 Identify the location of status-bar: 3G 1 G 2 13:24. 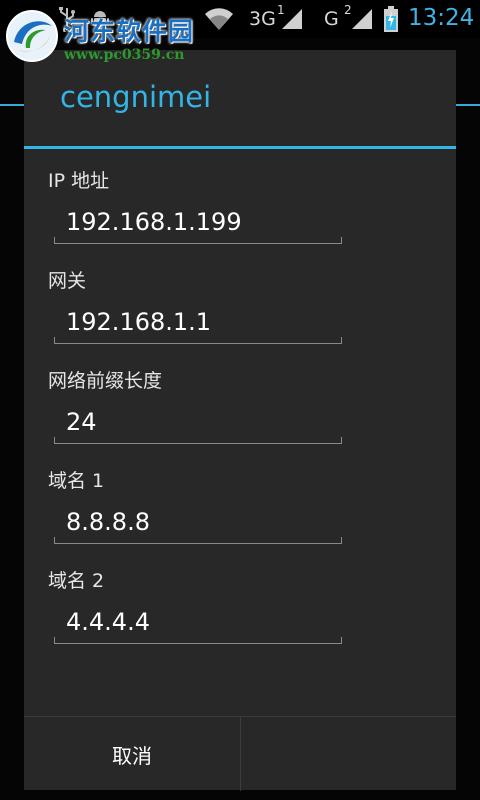
(240, 19).